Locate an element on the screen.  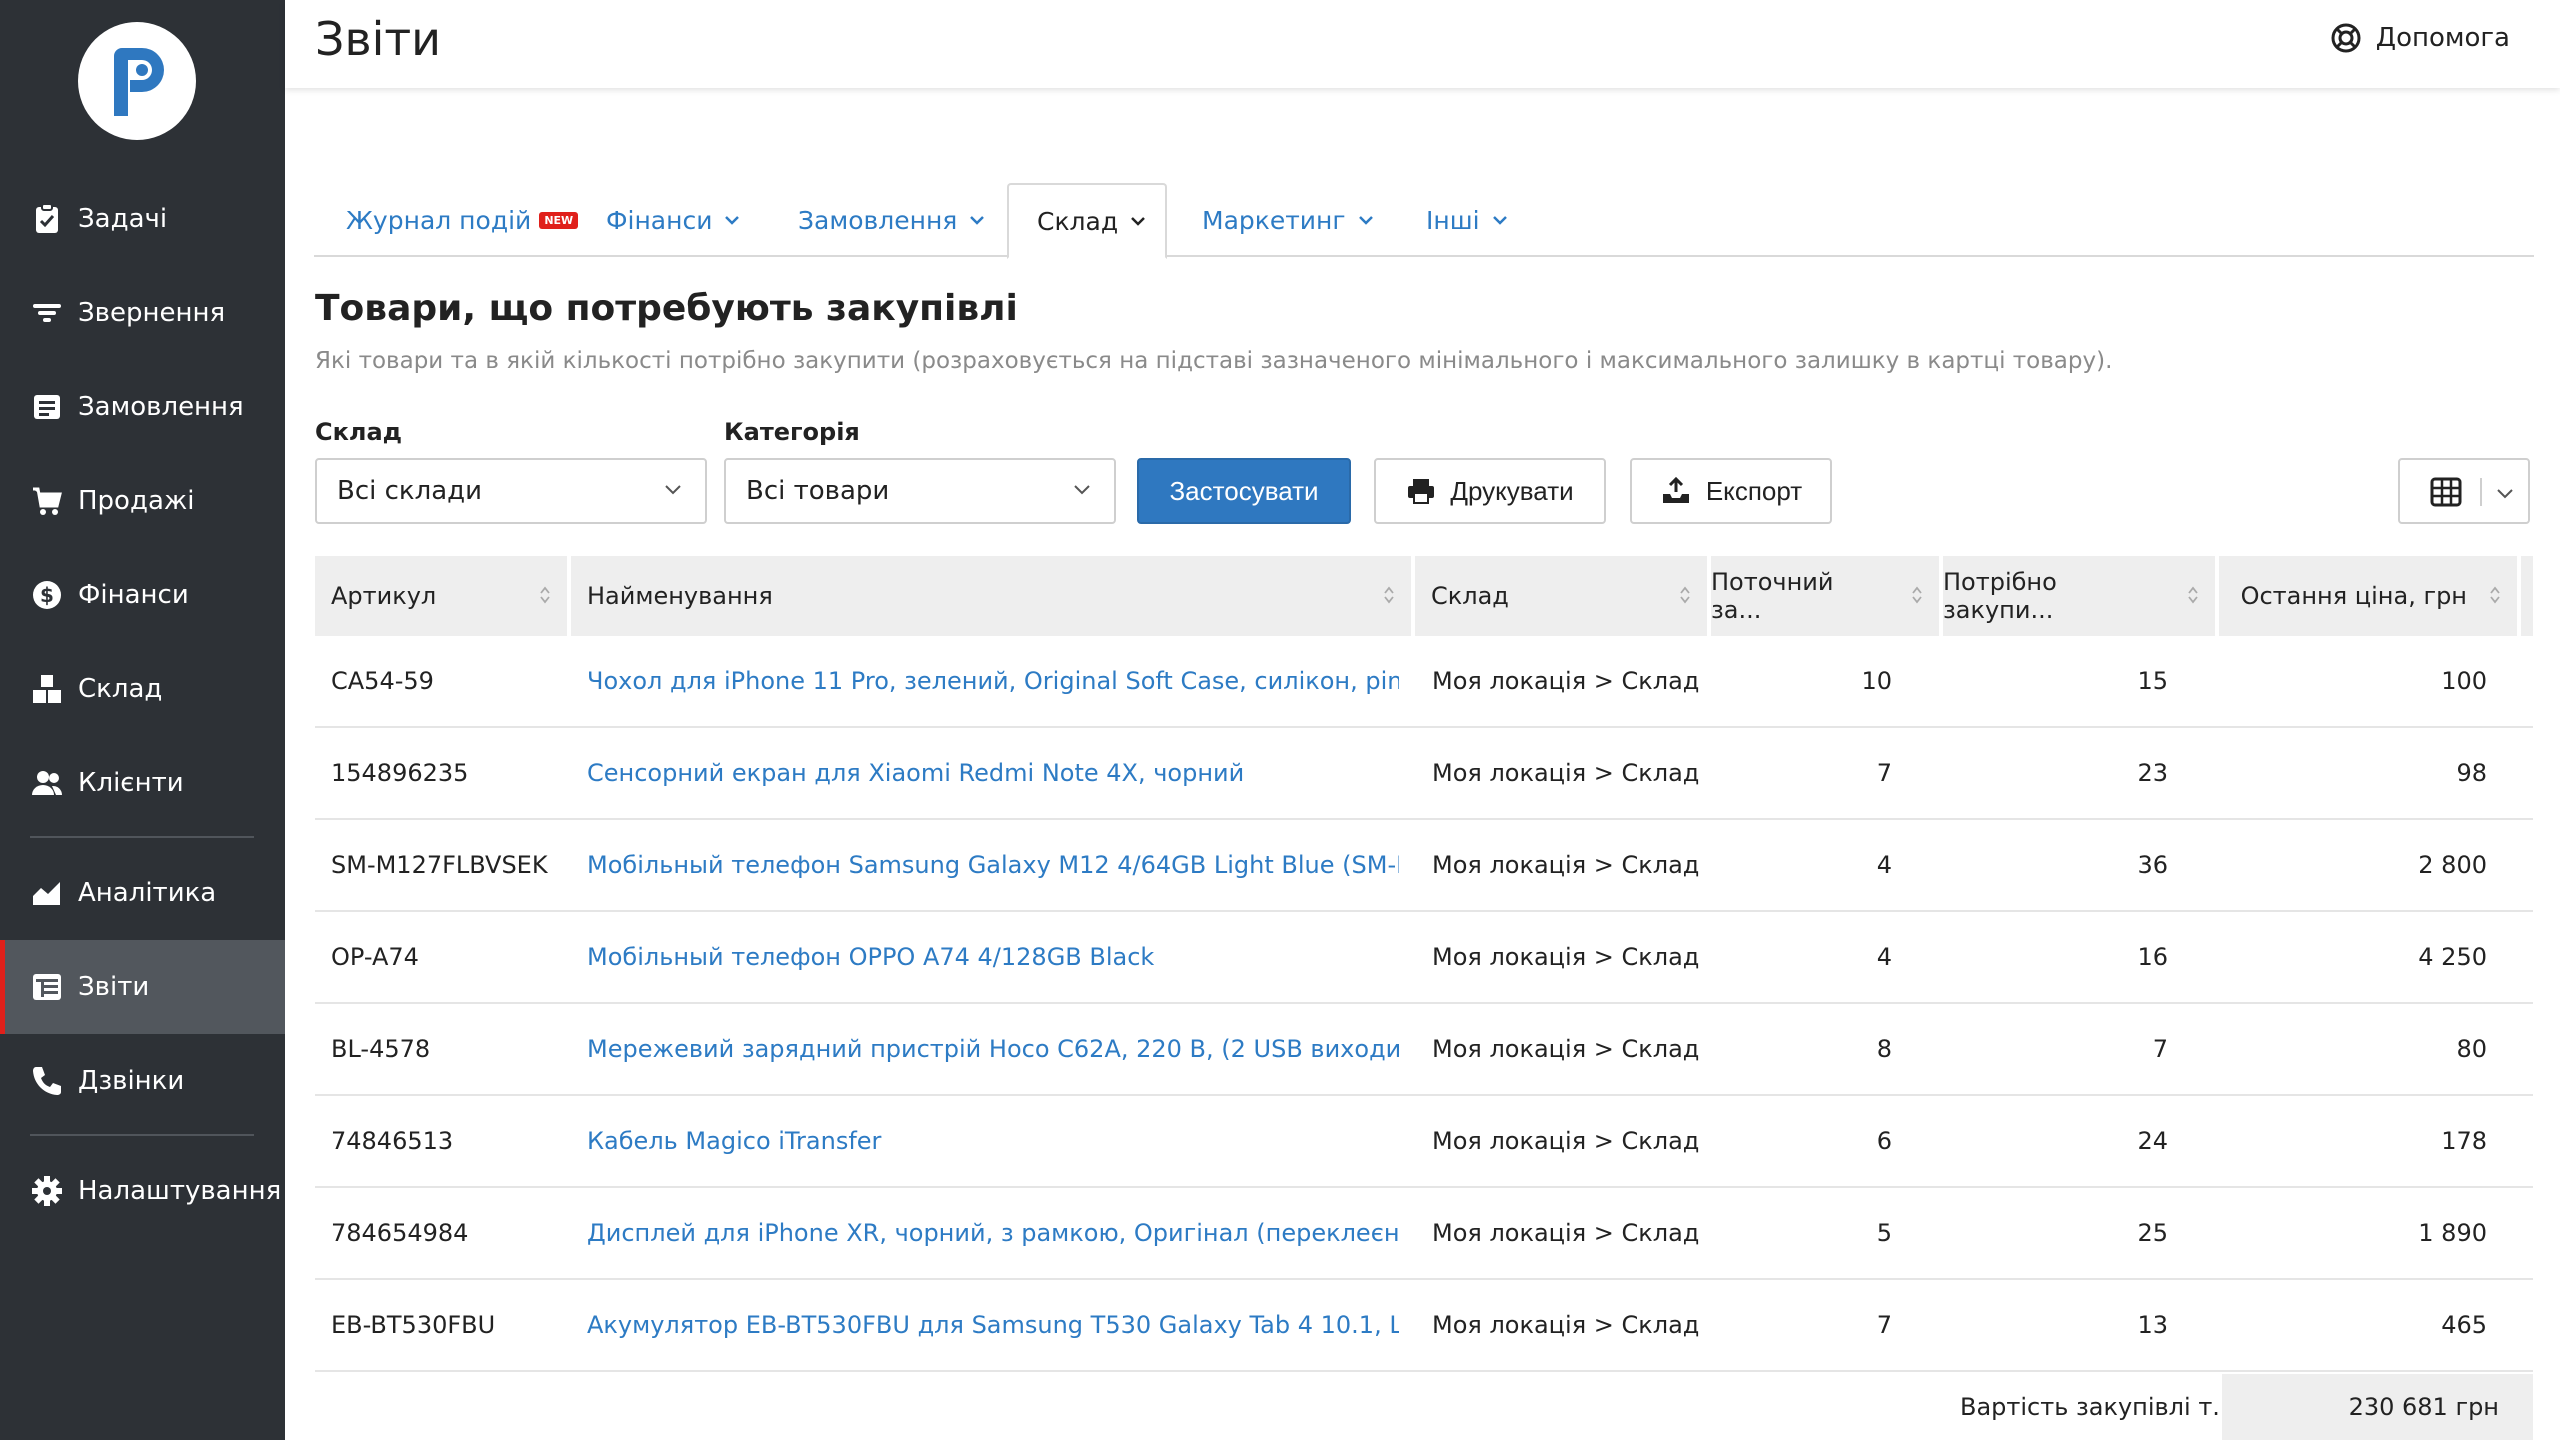
column-header-label: Склад is located at coordinates (1470, 596).